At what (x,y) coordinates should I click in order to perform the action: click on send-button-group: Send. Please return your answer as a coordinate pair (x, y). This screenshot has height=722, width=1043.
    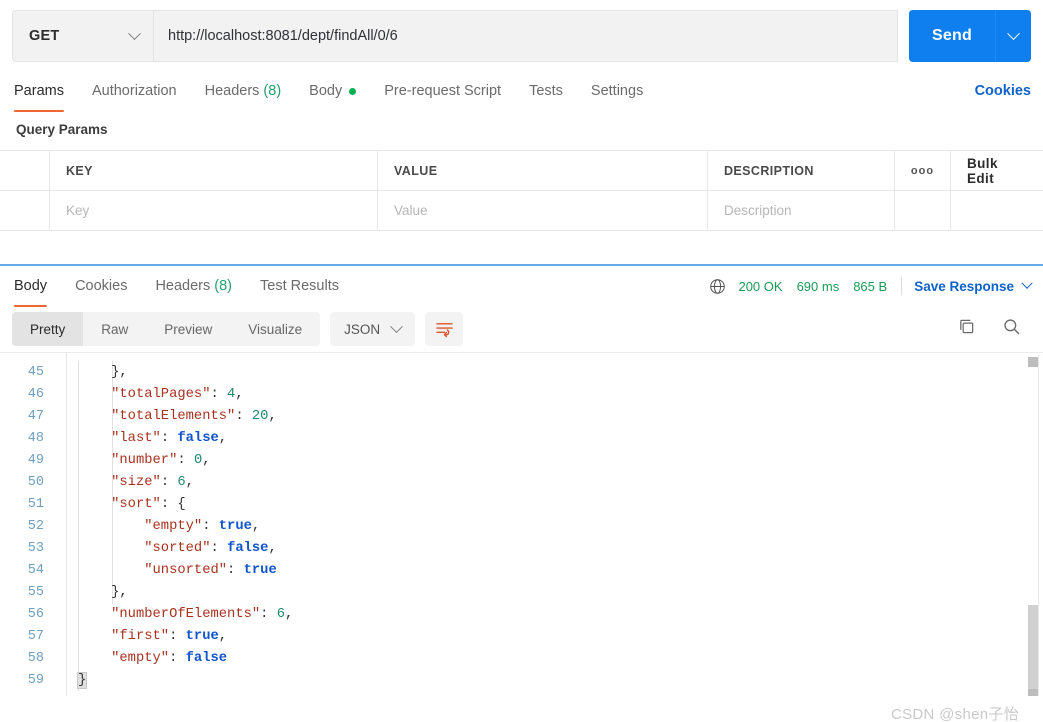
    Looking at the image, I should click on (970, 36).